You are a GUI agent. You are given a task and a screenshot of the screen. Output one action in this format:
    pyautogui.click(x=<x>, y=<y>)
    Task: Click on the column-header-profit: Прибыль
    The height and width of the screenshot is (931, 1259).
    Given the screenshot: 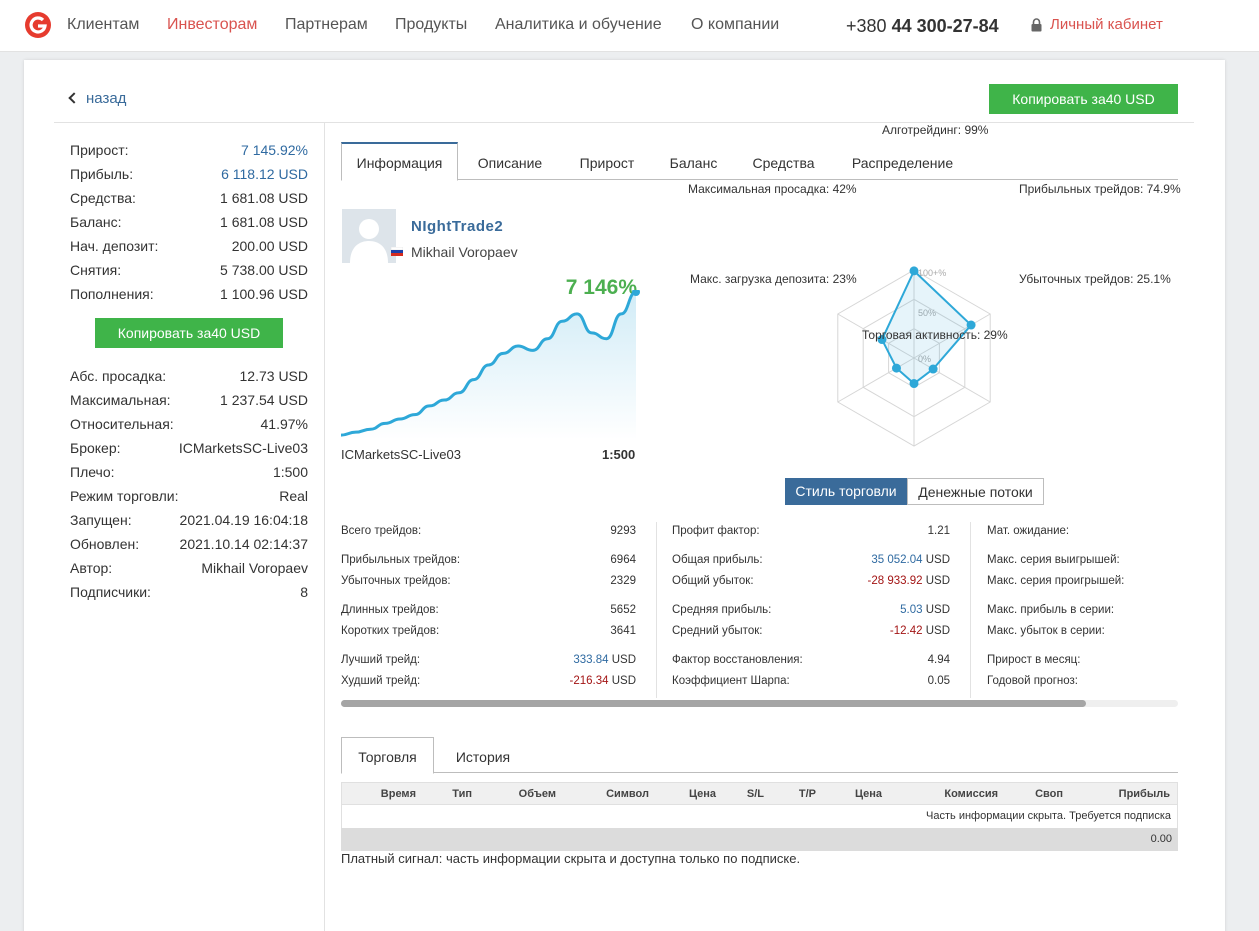 What is the action you would take?
    pyautogui.click(x=1144, y=794)
    